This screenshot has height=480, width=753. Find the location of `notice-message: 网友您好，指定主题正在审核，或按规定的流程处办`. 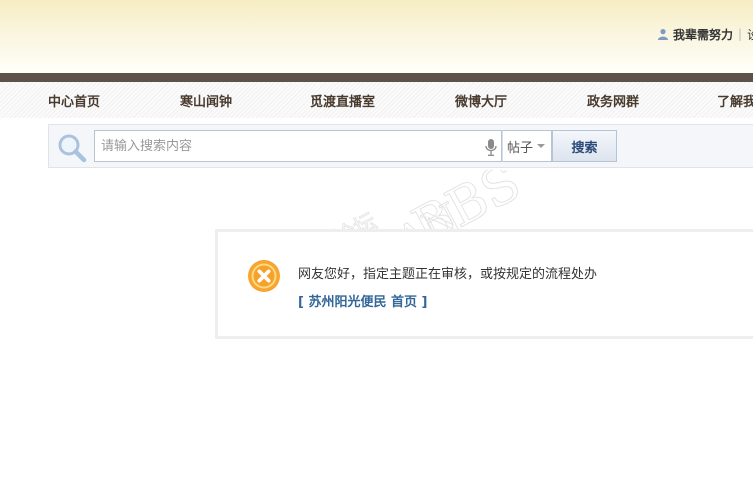

notice-message: 网友您好，指定主题正在审核，或按规定的流程处办 is located at coordinates (448, 274).